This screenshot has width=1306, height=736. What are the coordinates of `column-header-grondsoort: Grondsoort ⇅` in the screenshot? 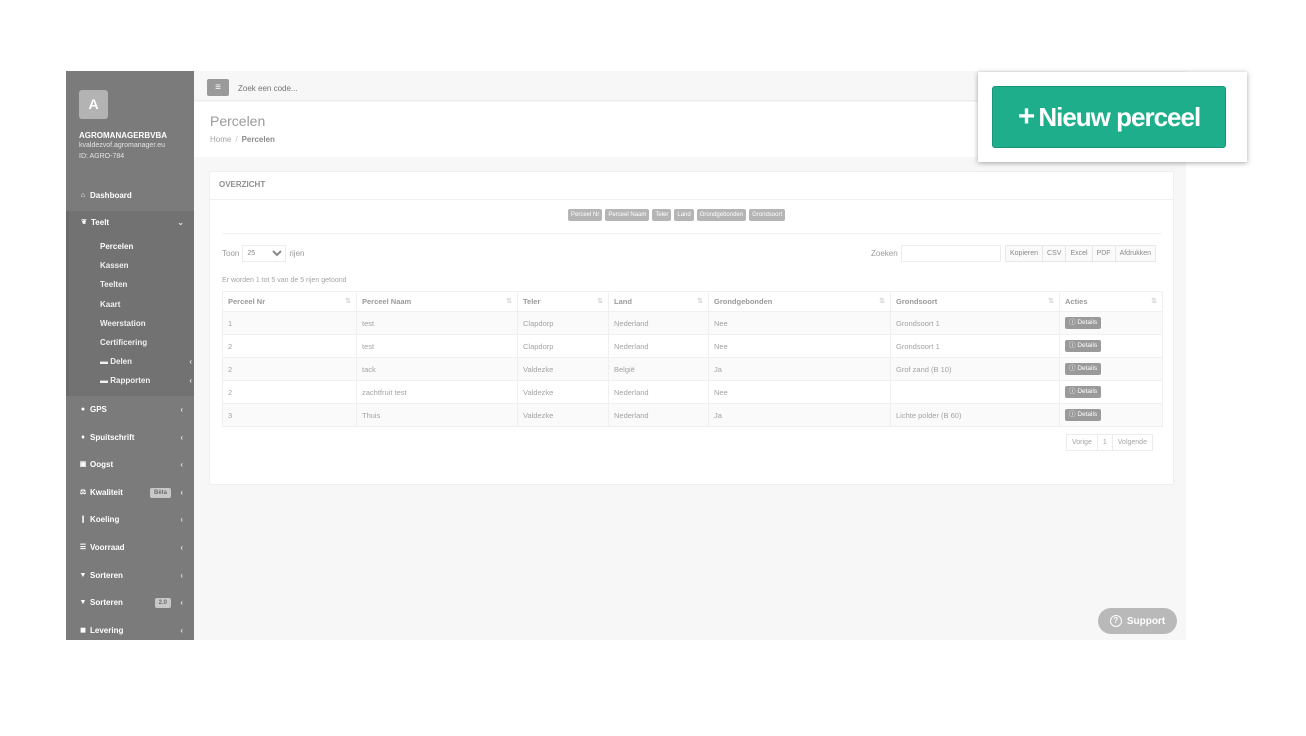 It's located at (975, 301).